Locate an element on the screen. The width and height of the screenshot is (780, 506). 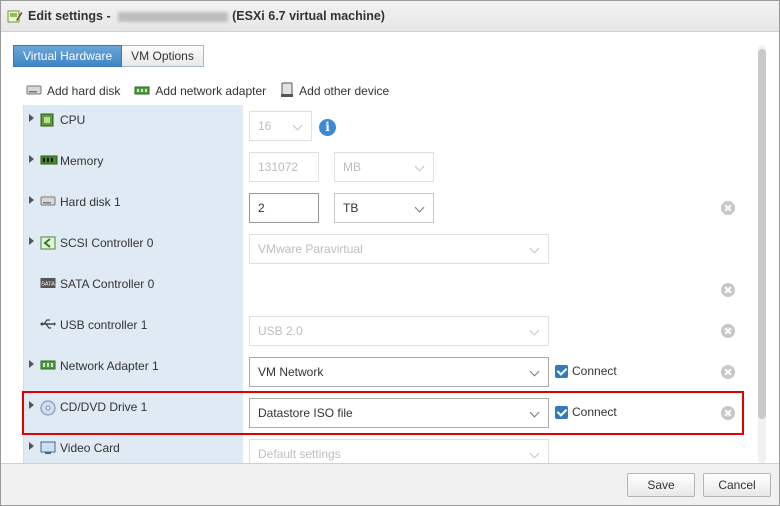
svg-text: SATA is located at coordinates (48, 285).